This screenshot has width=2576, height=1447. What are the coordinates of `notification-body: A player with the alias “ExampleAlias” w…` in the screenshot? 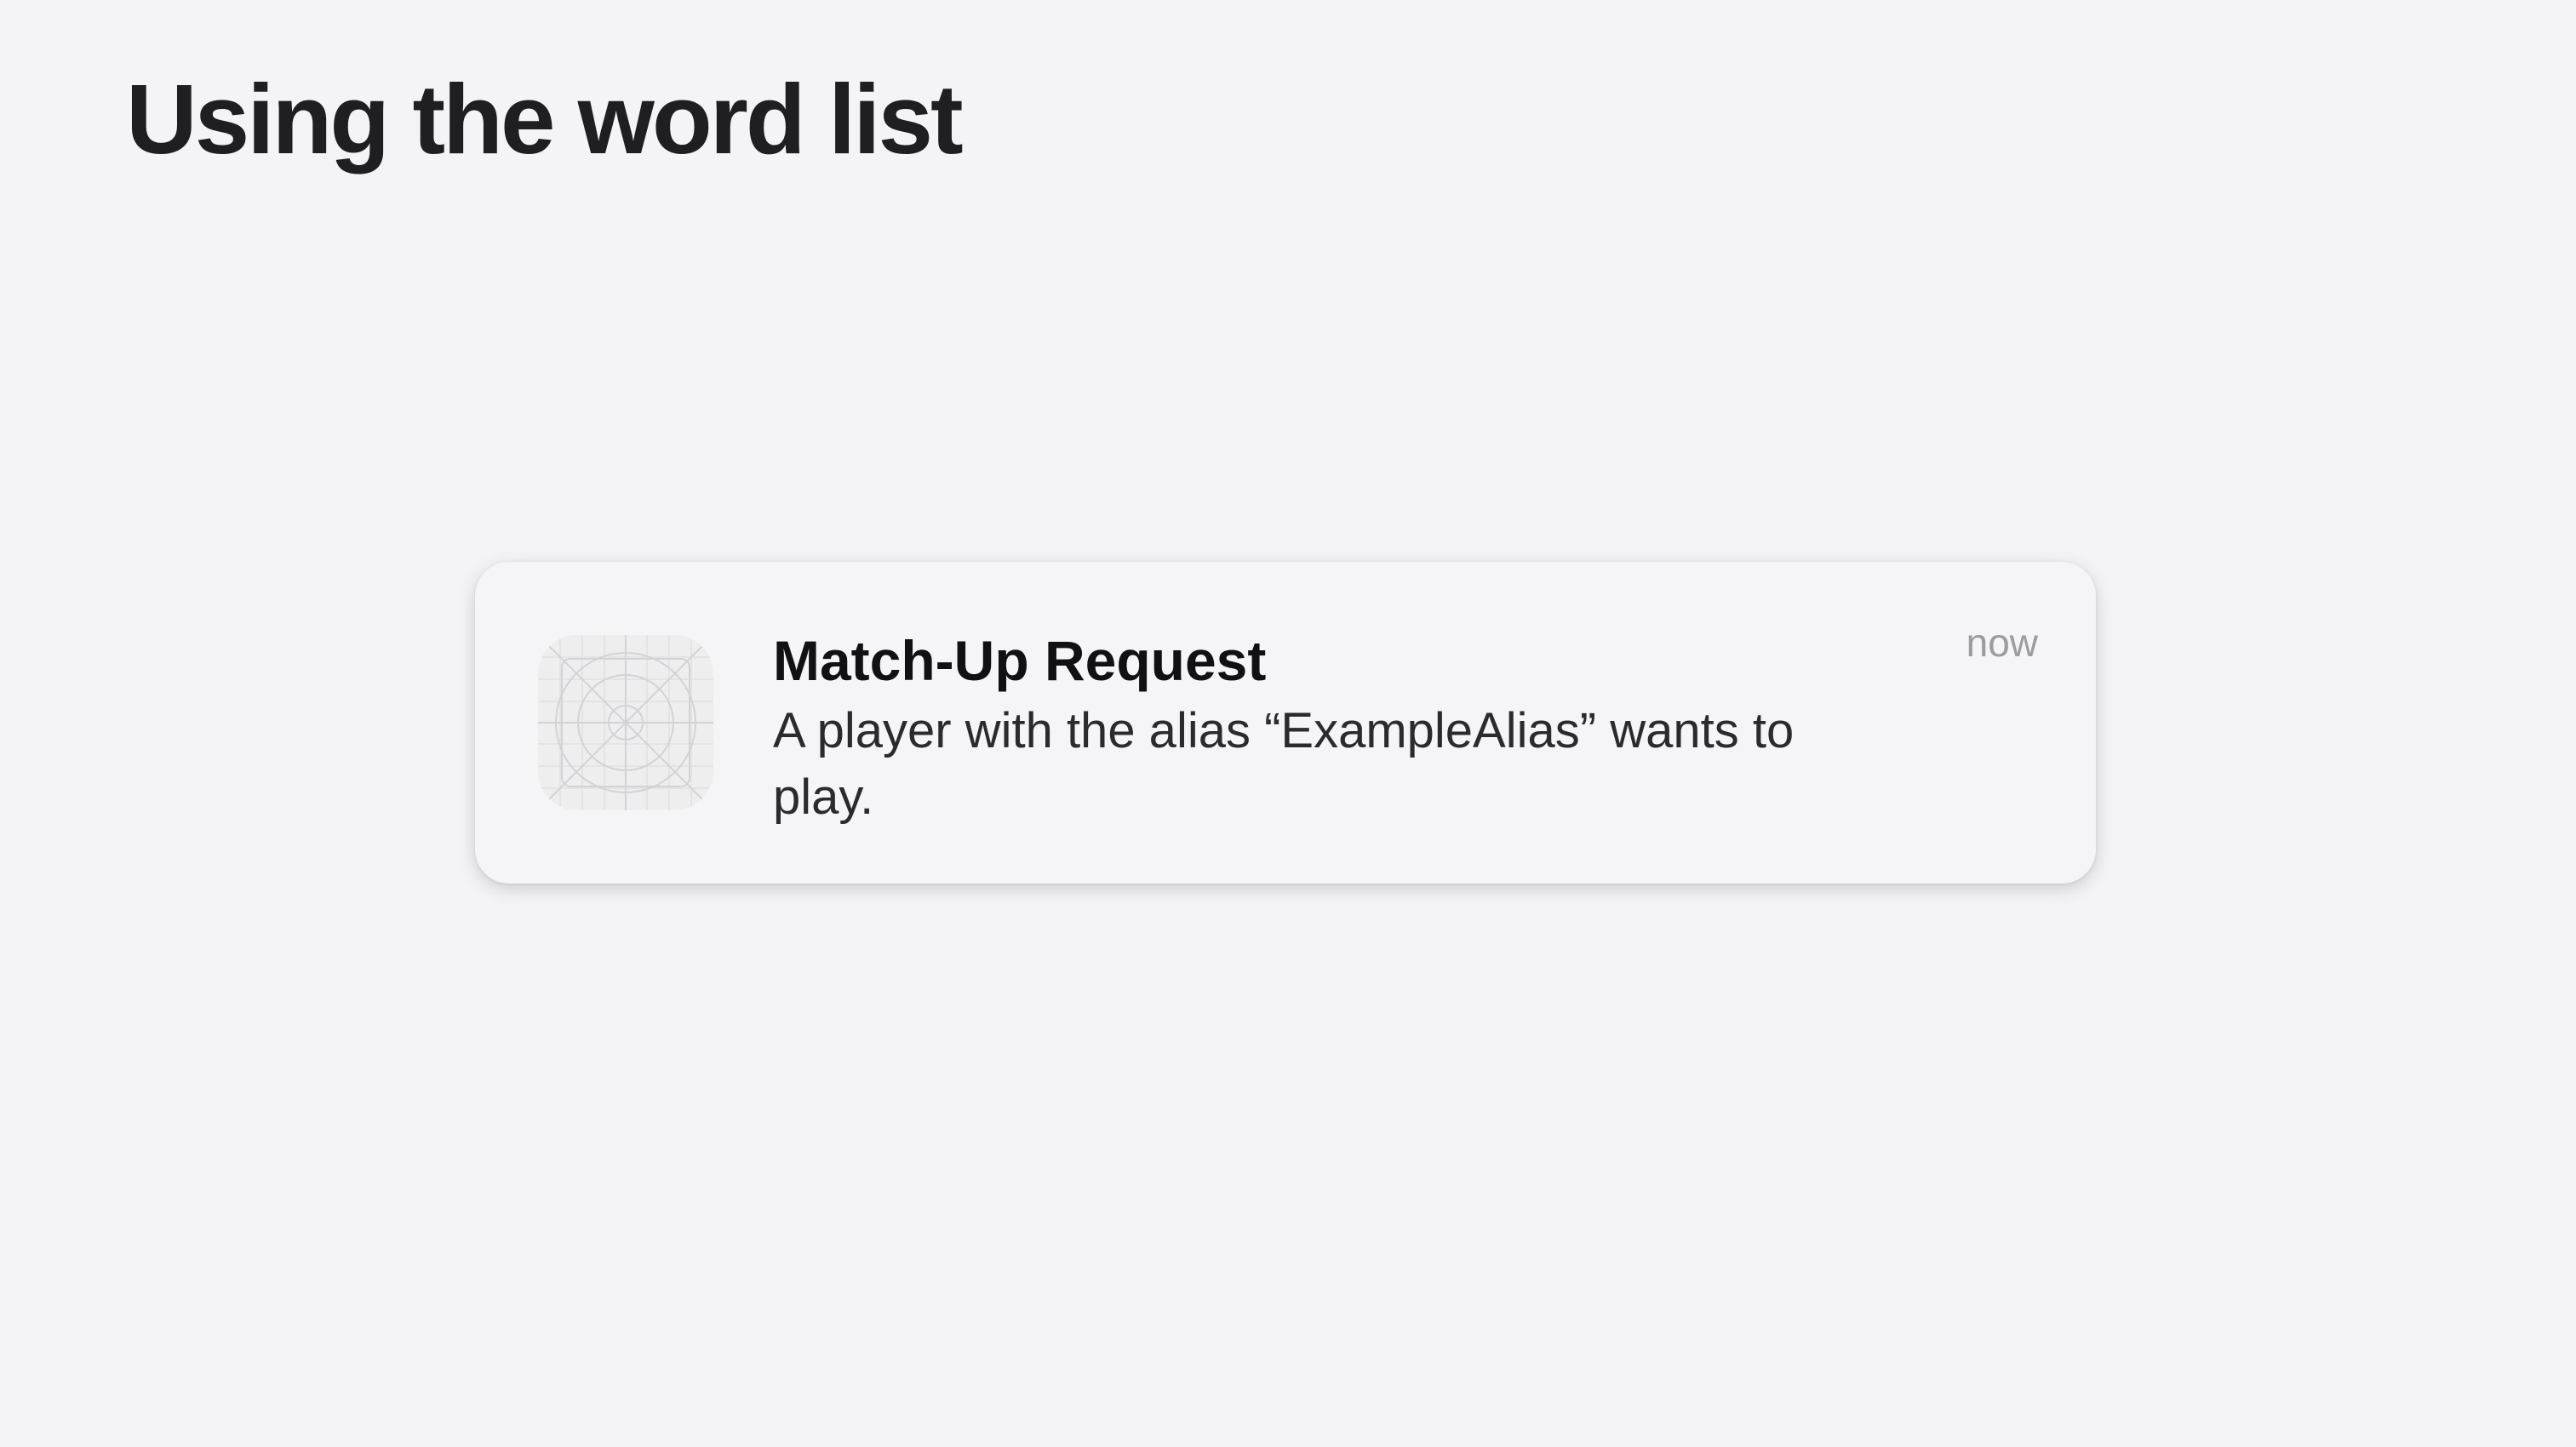 It's located at (1284, 764).